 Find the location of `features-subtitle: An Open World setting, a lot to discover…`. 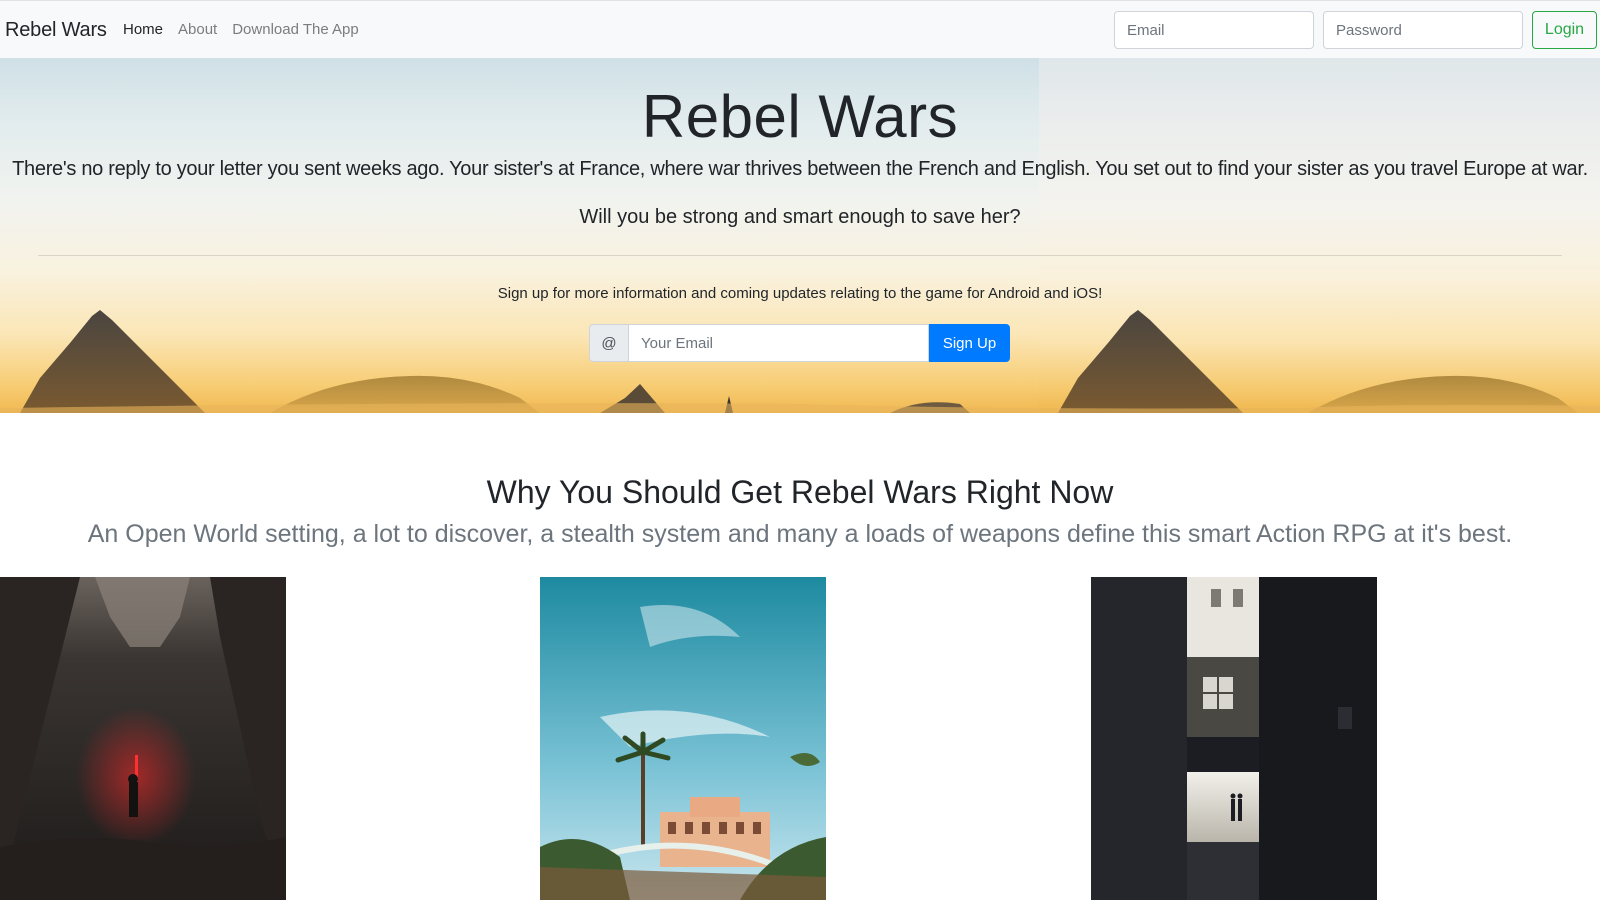

features-subtitle: An Open World setting, a lot to discover… is located at coordinates (800, 534).